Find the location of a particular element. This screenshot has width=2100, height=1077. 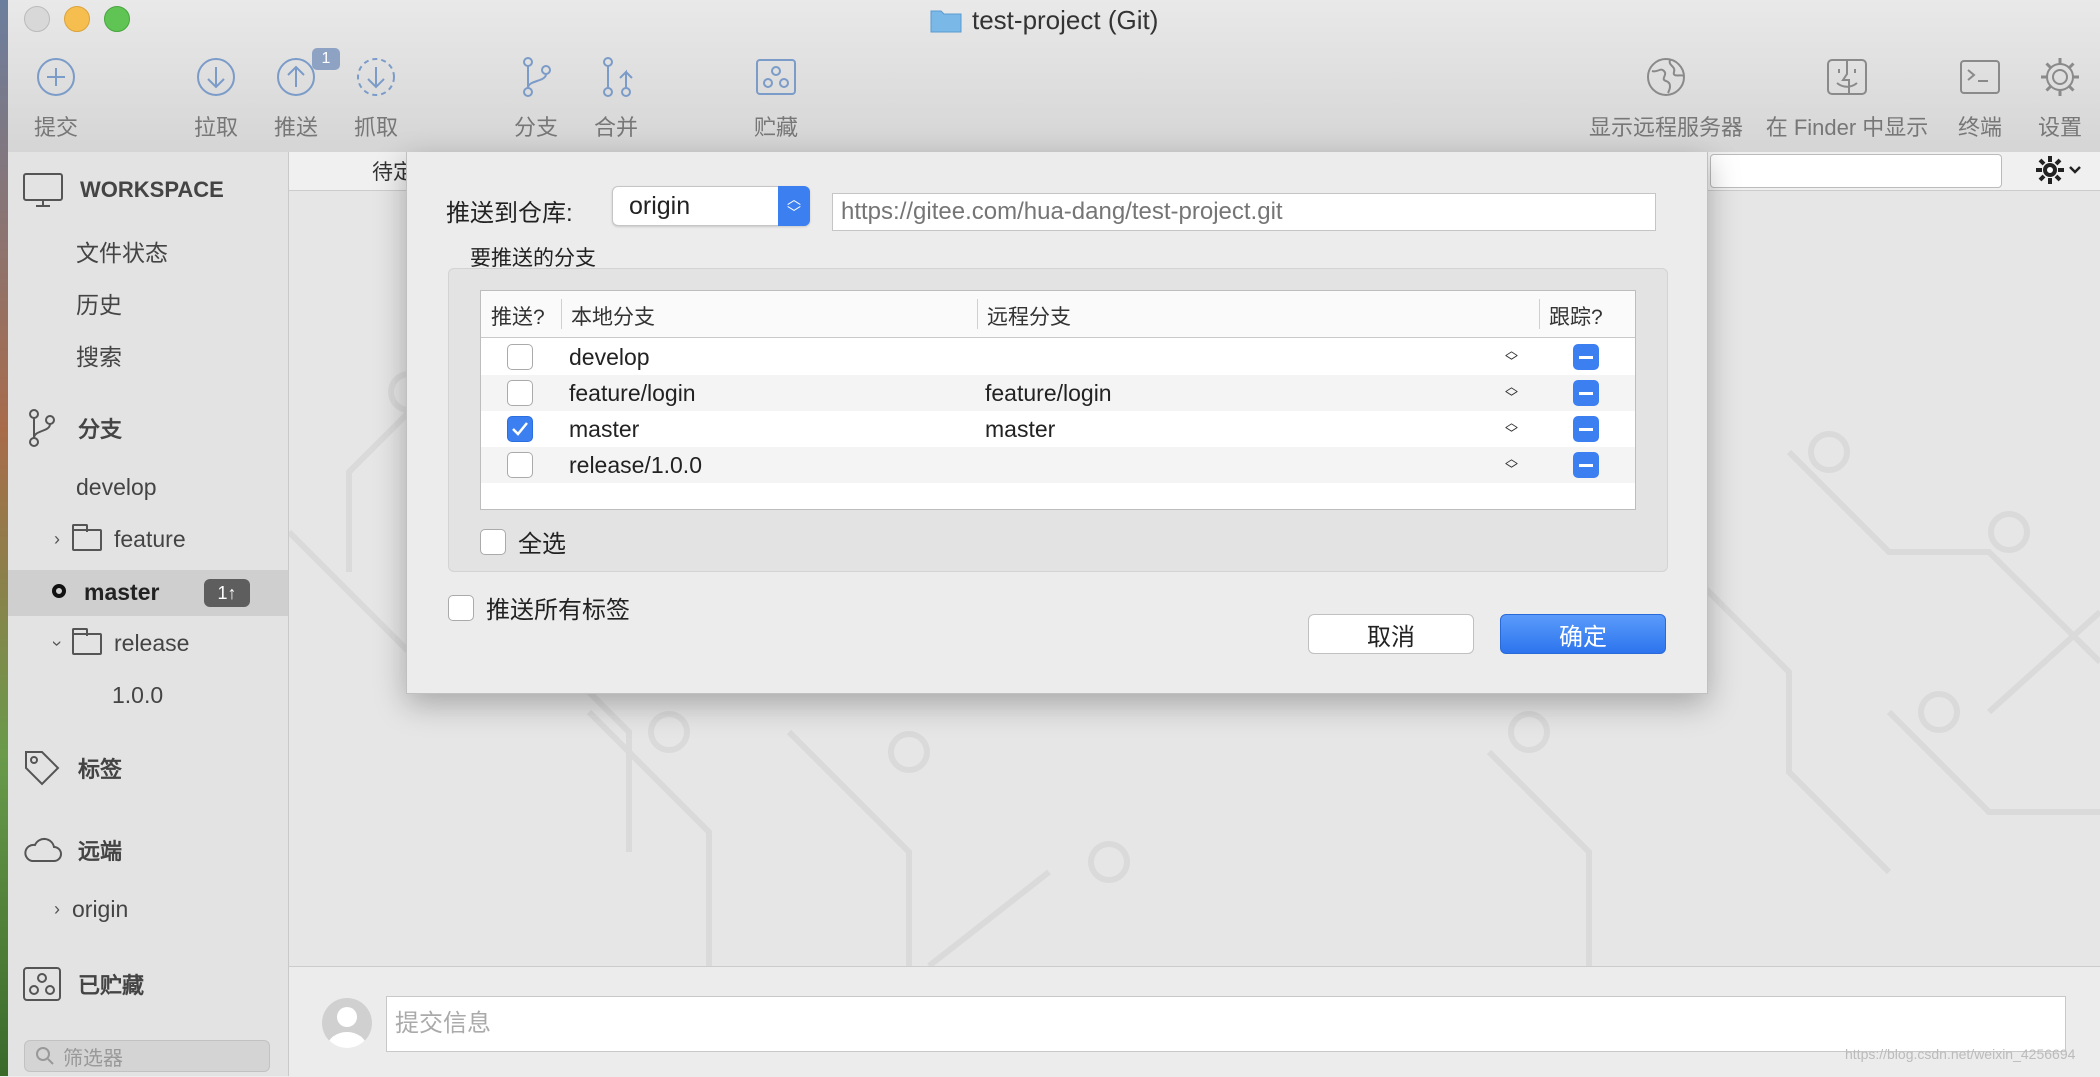

terminal-button: 终端 is located at coordinates (1980, 100).